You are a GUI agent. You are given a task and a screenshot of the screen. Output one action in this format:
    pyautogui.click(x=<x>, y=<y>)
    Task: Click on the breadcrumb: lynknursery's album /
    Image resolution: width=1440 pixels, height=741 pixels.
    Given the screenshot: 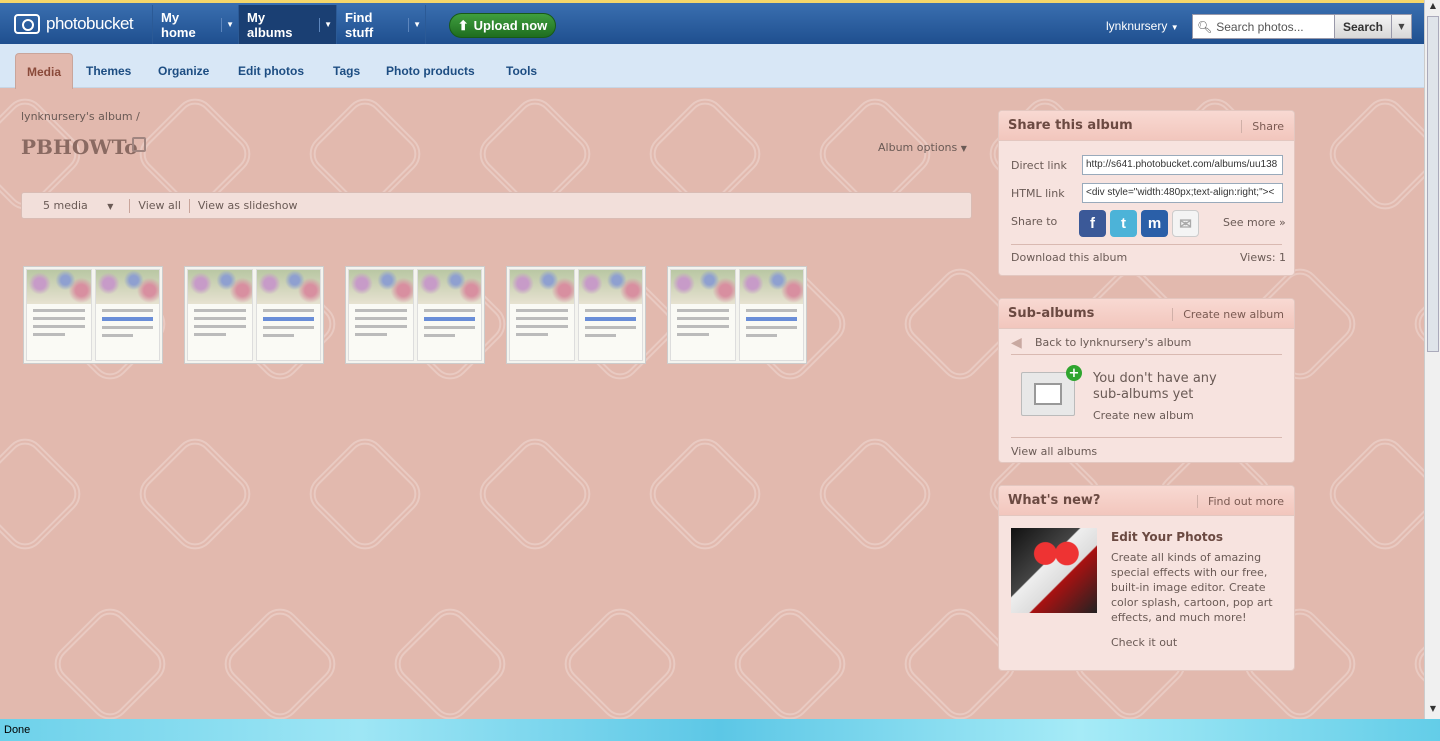 What is the action you would take?
    pyautogui.click(x=80, y=116)
    